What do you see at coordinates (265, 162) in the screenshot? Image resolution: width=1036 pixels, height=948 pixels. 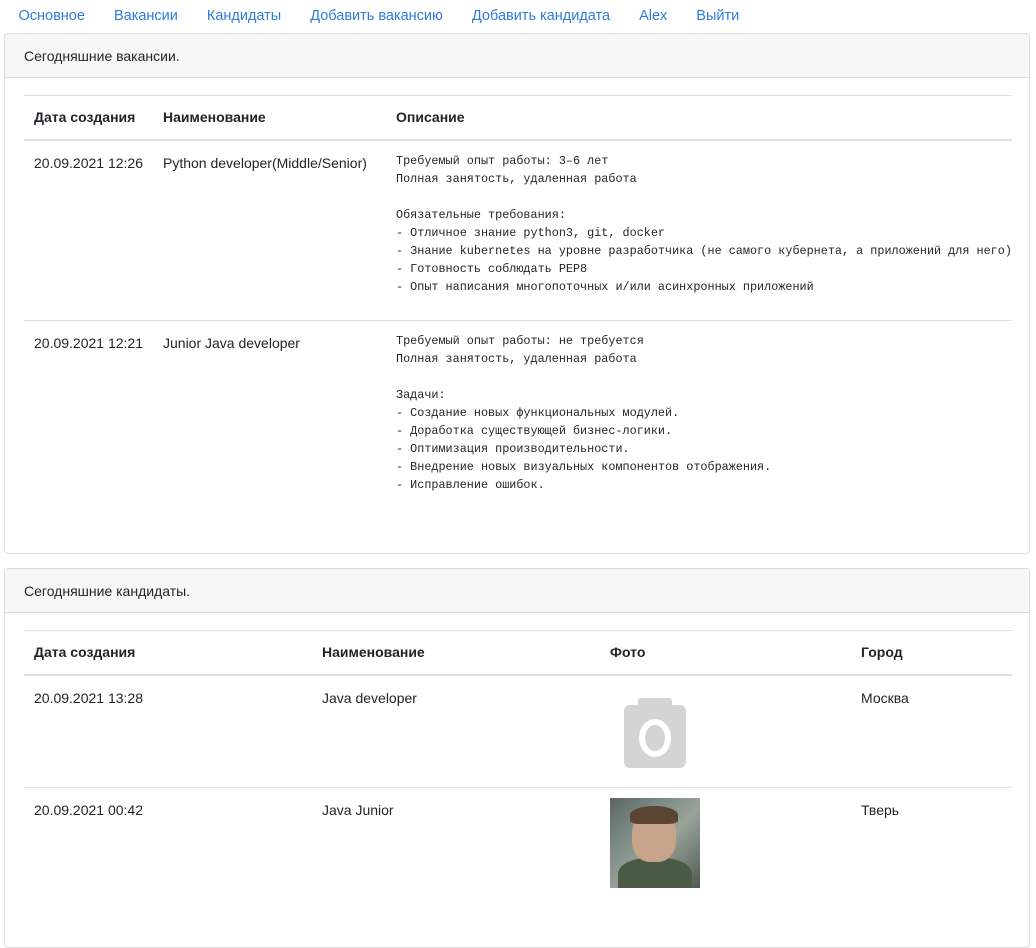 I see `vacancy-name: Python developer(Middle/Senior)` at bounding box center [265, 162].